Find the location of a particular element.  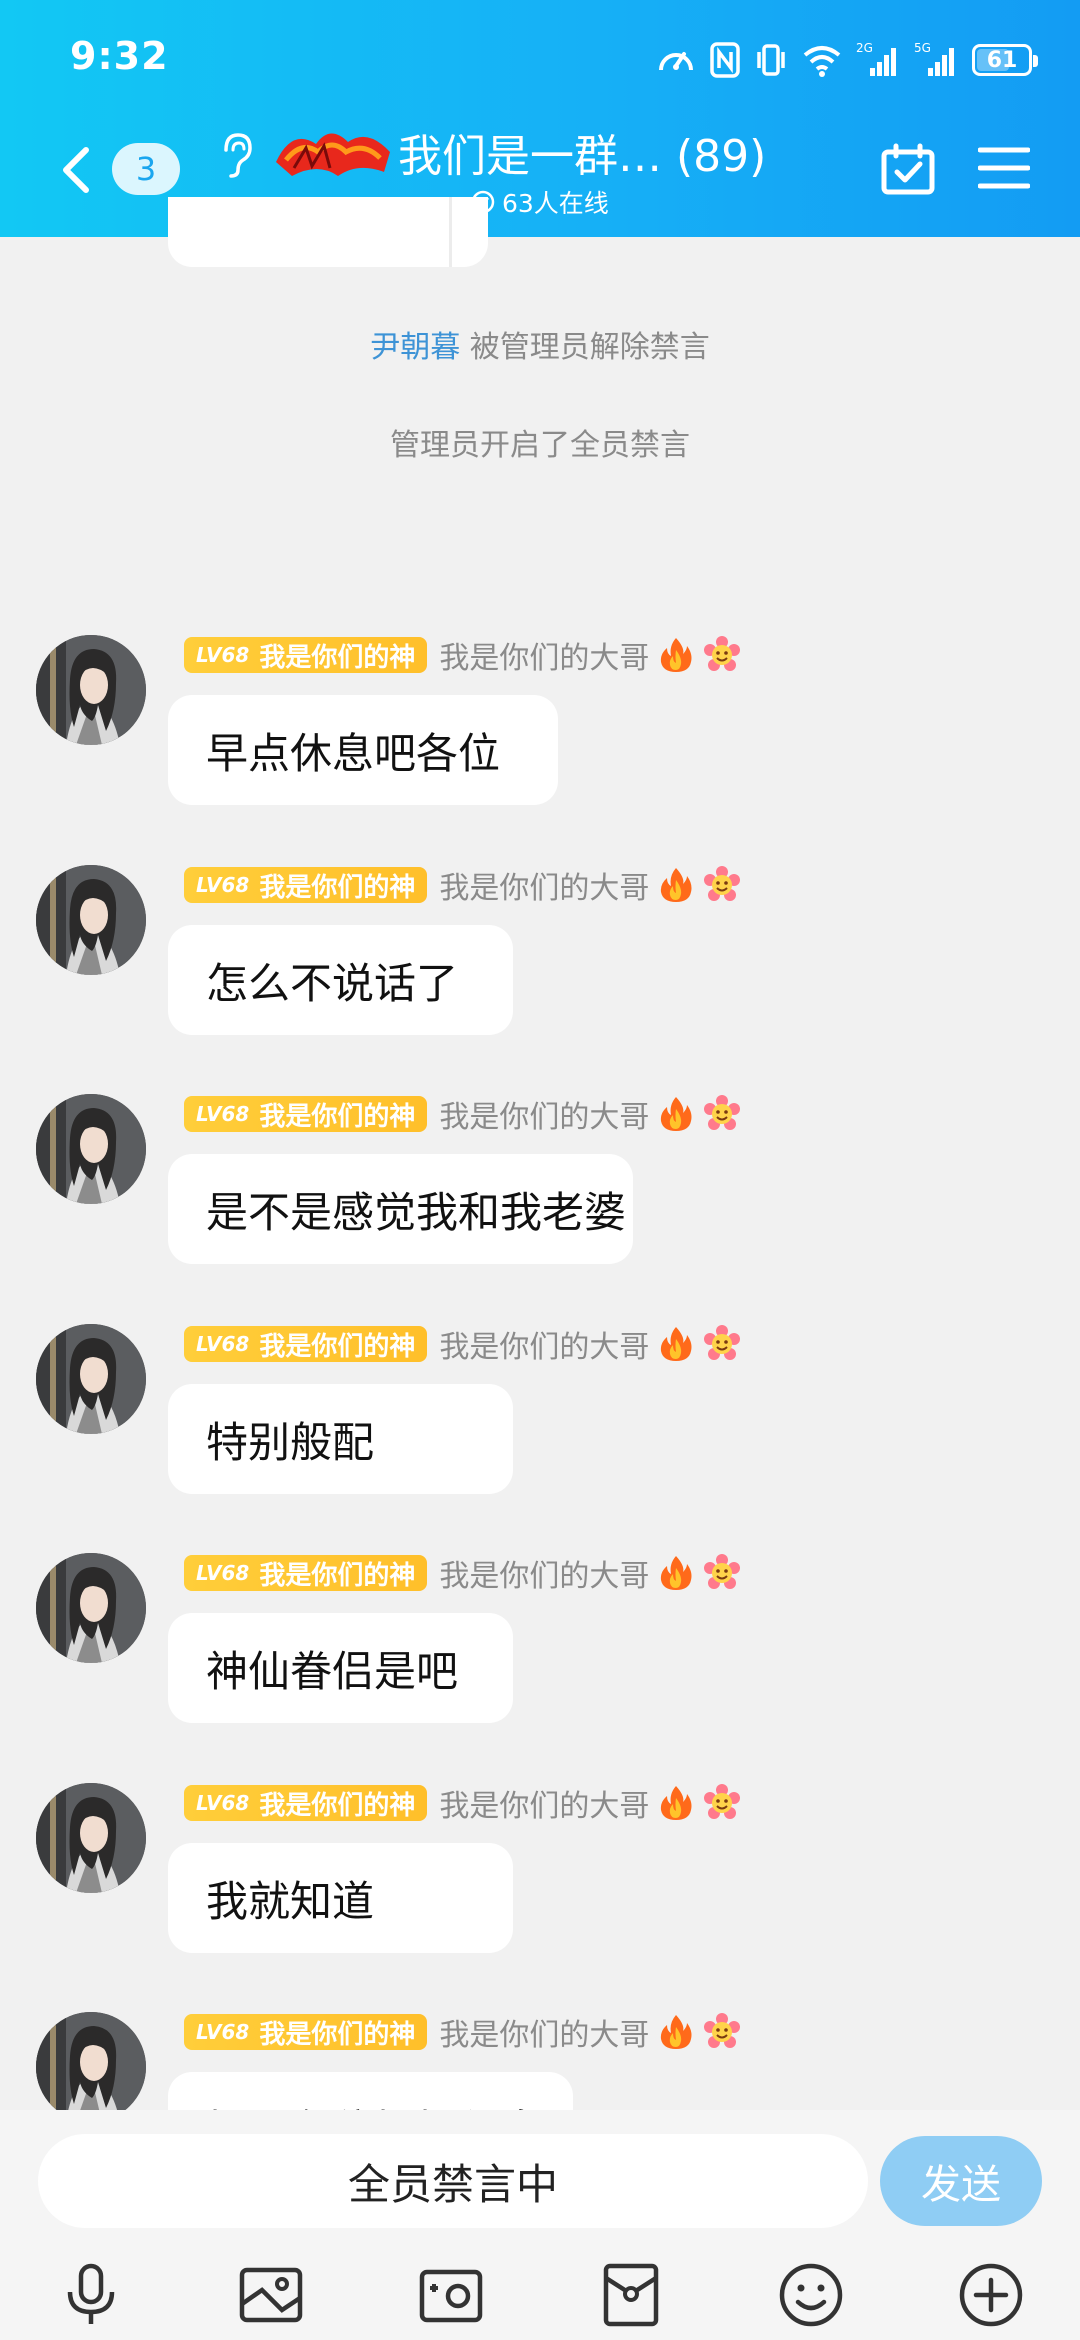

voice-button is located at coordinates (91, 2295).